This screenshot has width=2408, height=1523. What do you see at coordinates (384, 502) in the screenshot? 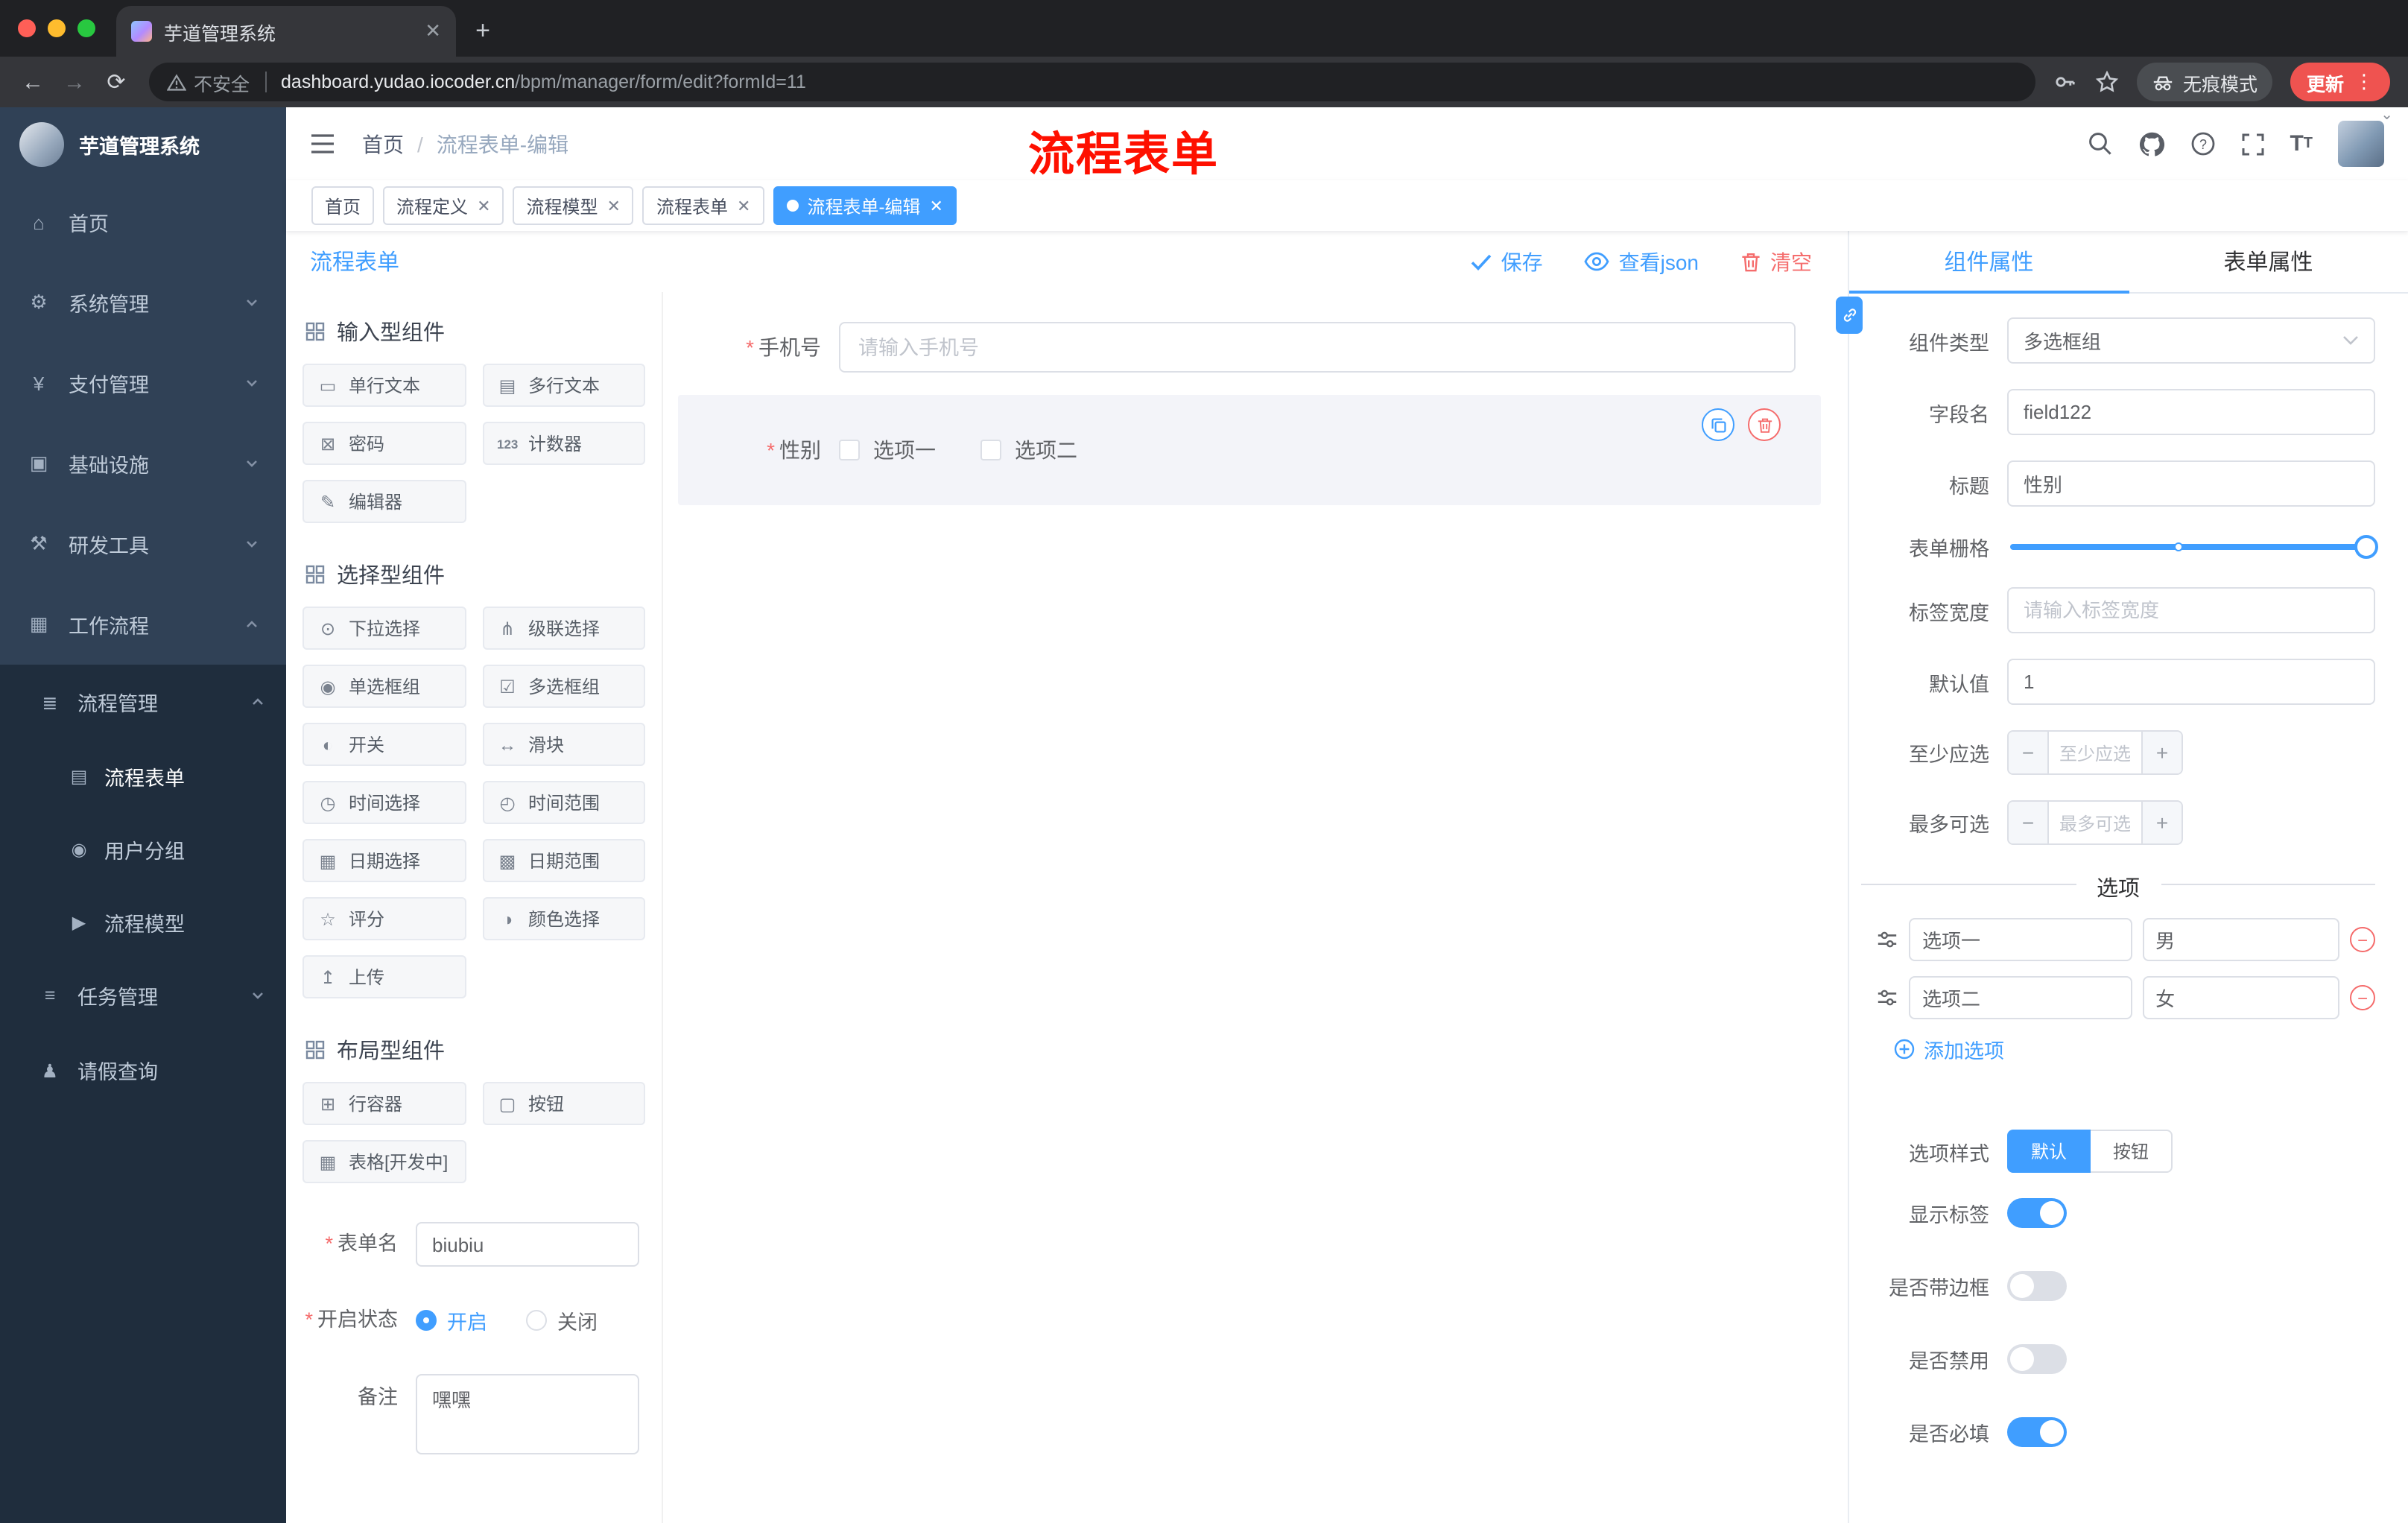
I see `palette-item-editor: ✎ 编辑器` at bounding box center [384, 502].